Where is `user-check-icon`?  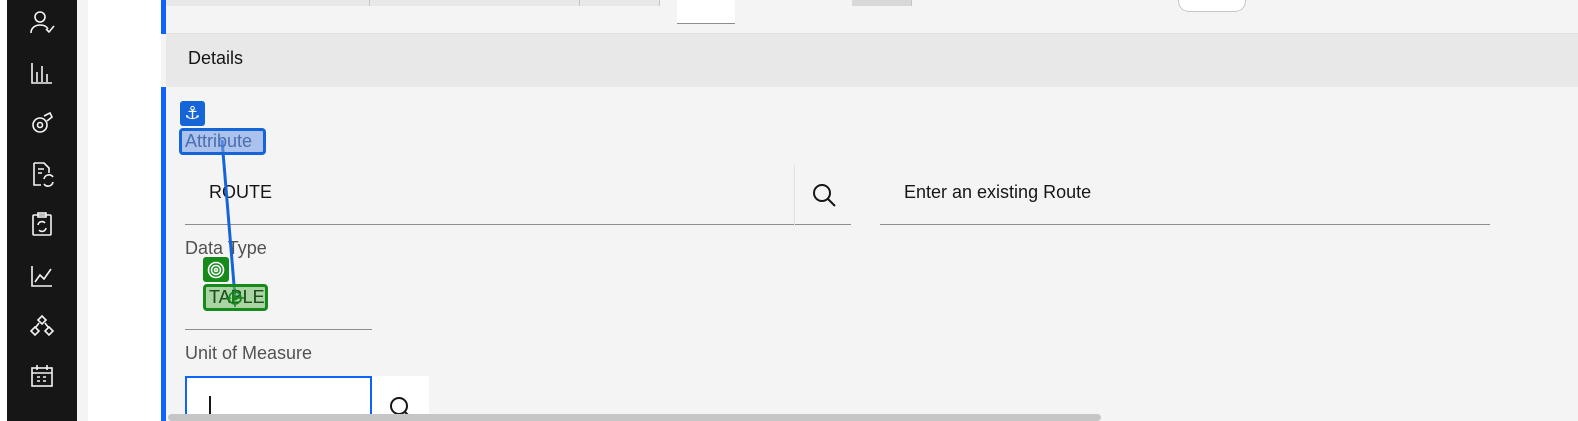
user-check-icon is located at coordinates (42, 22).